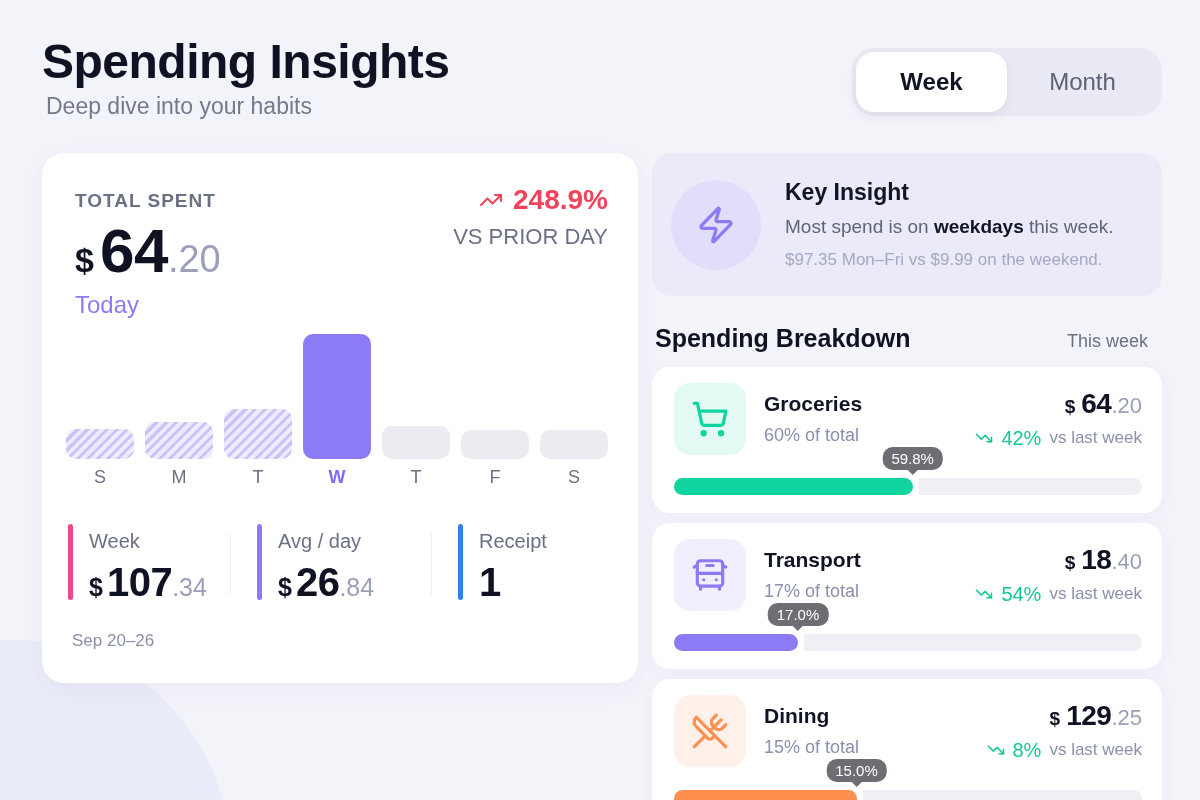  I want to click on change-caption: VS PRIOR DAY, so click(530, 237).